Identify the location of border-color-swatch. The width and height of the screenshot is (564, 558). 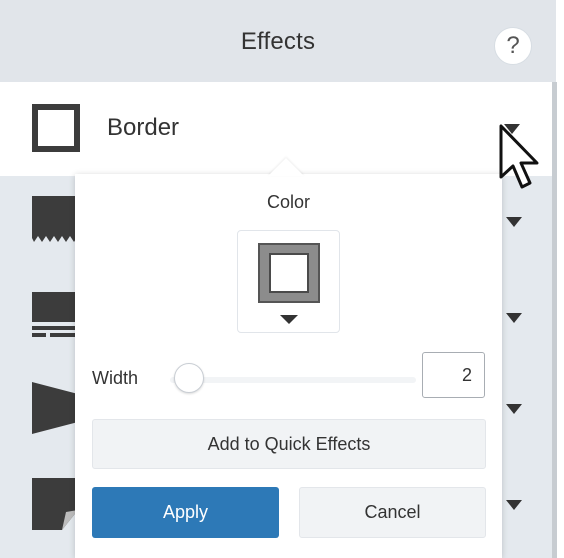
(289, 273).